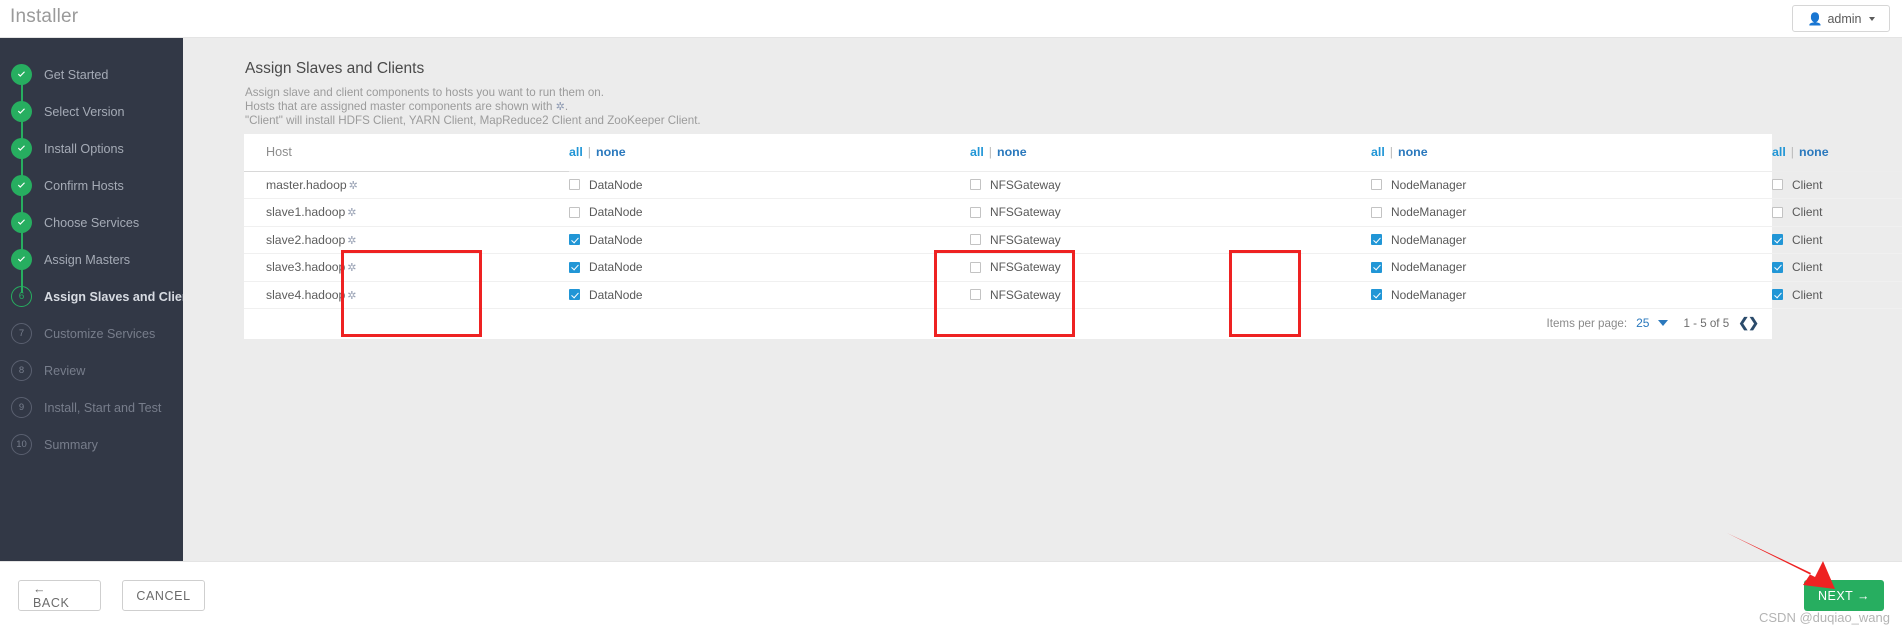 This screenshot has width=1902, height=633. I want to click on select-none-link-client: none, so click(1814, 152).